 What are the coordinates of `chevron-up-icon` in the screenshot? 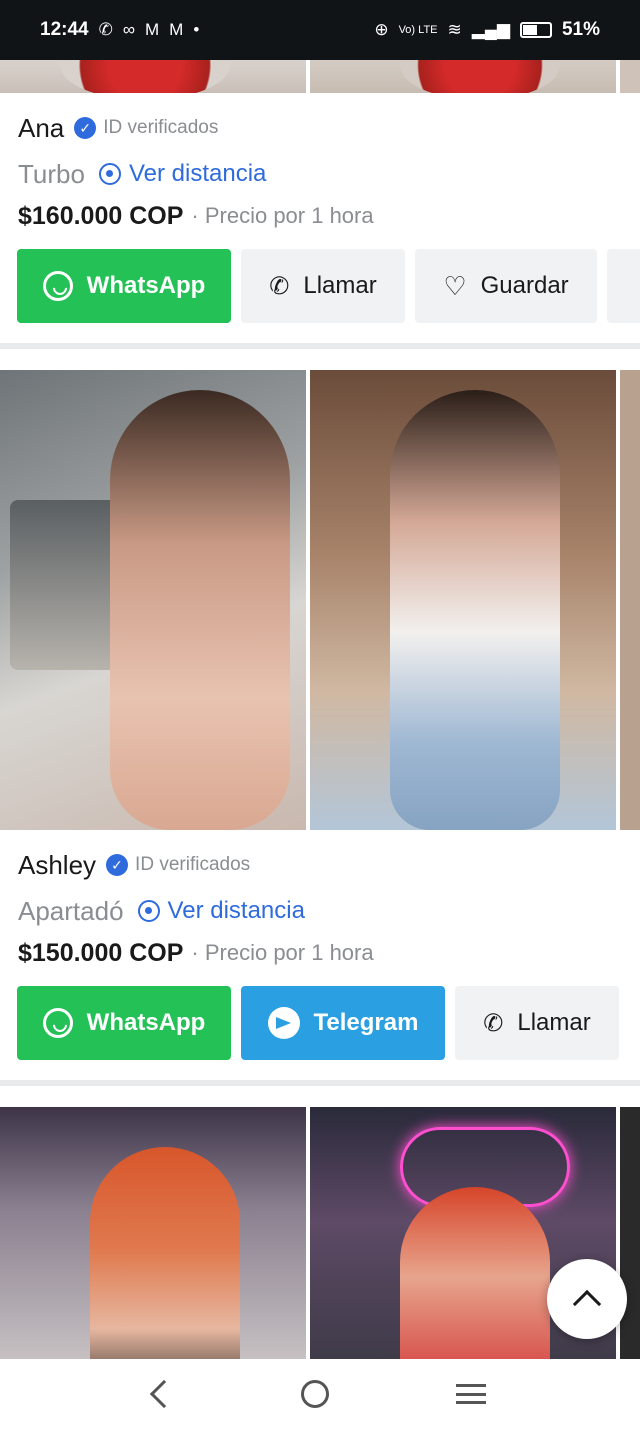 It's located at (587, 1304).